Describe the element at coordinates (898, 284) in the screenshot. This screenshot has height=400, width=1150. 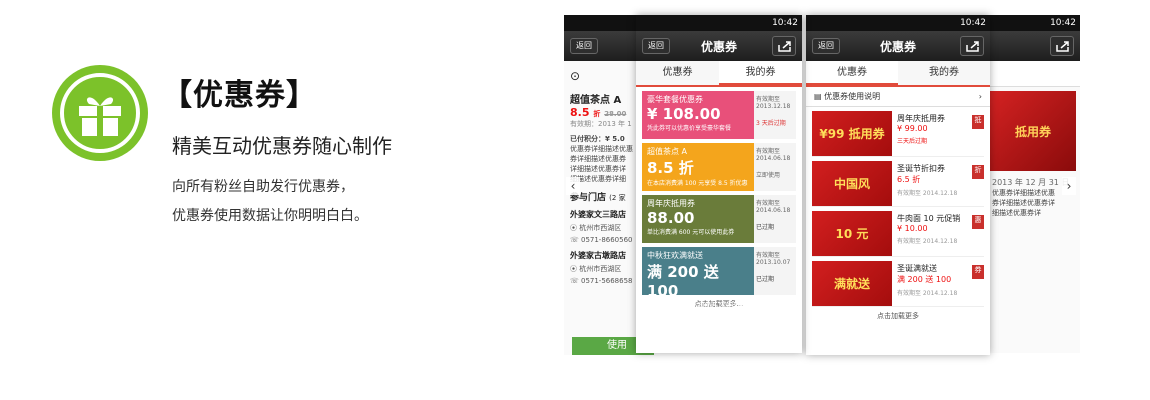
I see `list-item: 满就送 圣诞满就送满 200 送 100 有效期至 2014.12.18 券` at that location.